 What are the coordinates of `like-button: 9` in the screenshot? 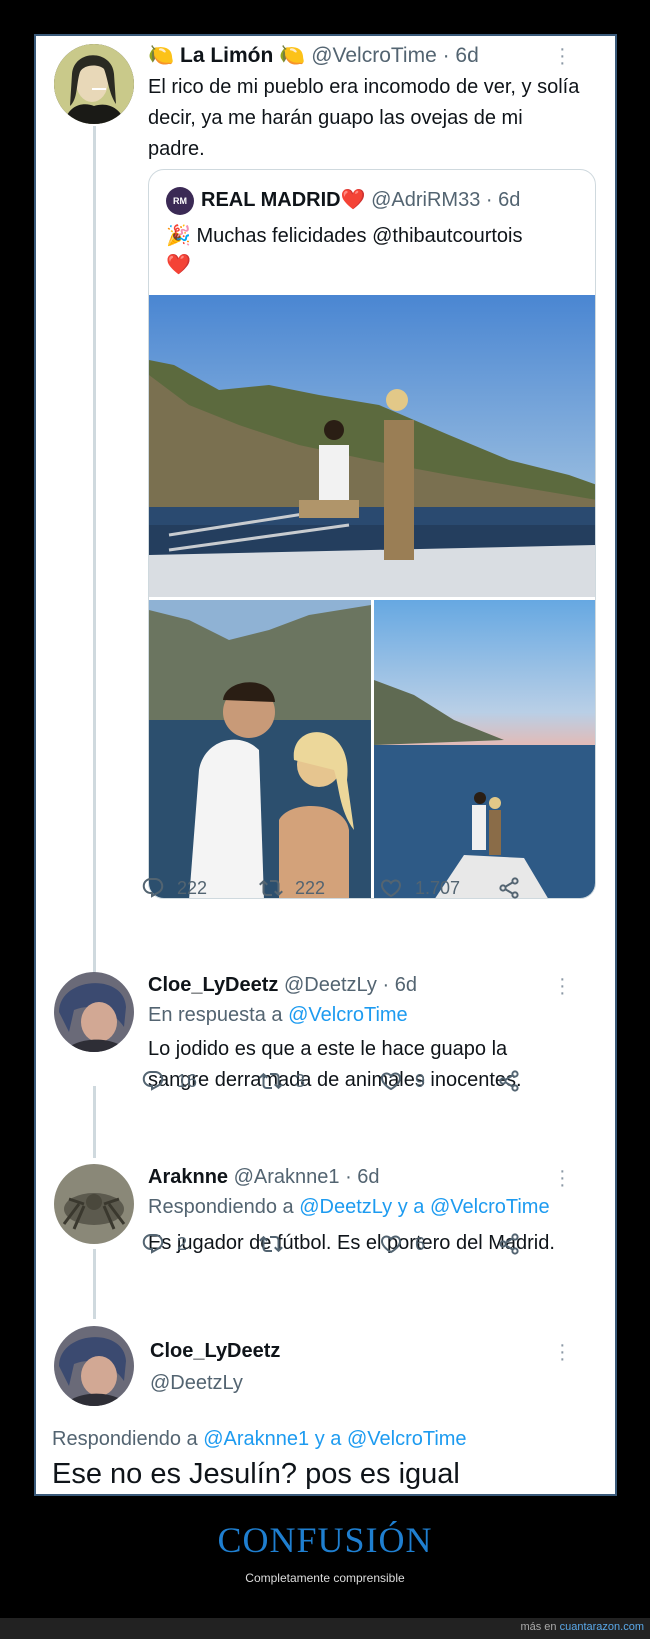 It's located at (402, 1081).